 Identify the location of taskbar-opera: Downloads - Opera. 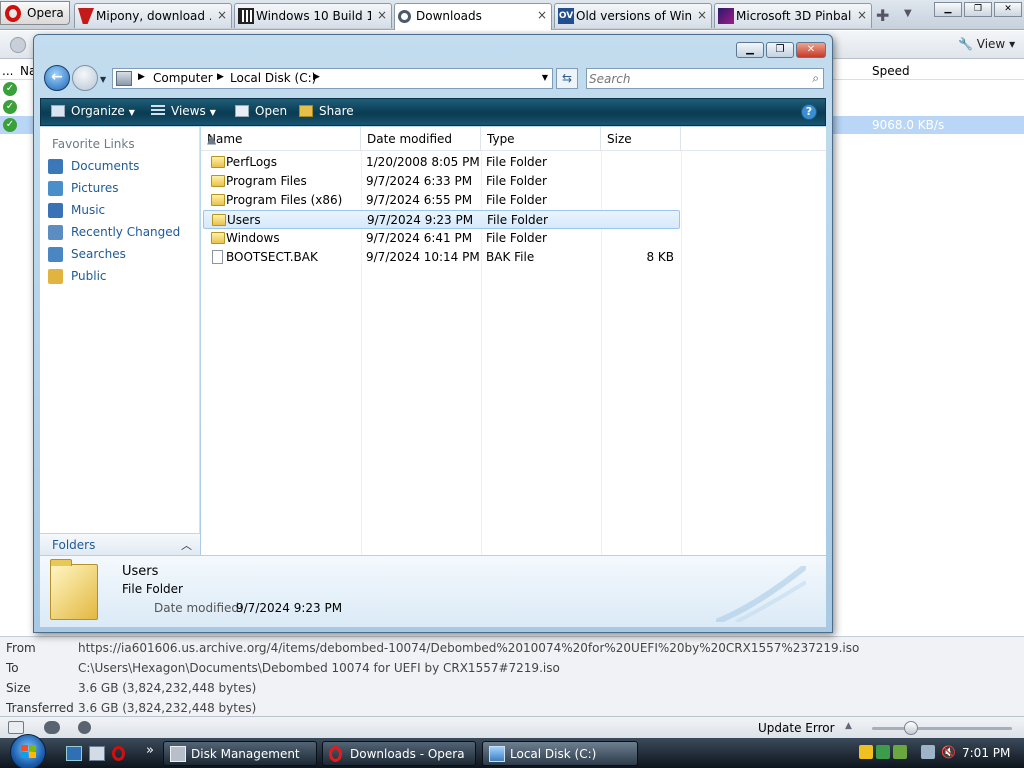
(399, 753).